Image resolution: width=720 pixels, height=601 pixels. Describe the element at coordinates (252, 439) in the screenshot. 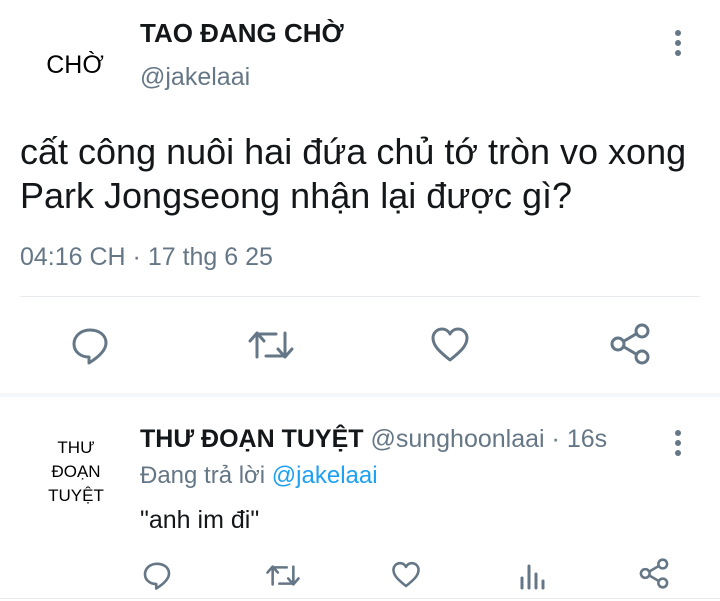

I see `reply-display-name: THƯ ĐOẠN TUYỆT` at that location.